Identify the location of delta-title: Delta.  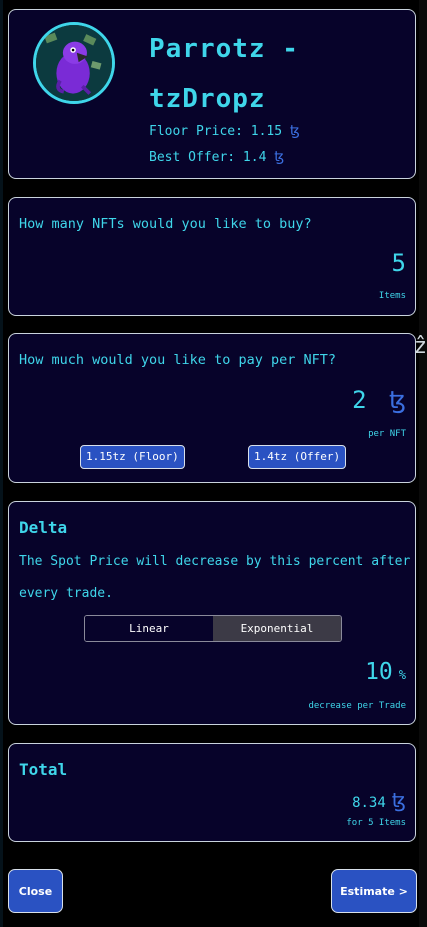
(43, 527).